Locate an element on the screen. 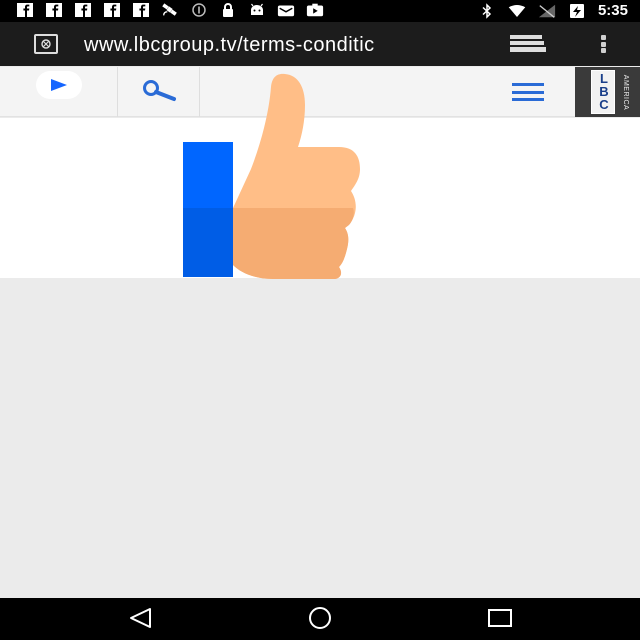  youtube-icon is located at coordinates (315, 10).